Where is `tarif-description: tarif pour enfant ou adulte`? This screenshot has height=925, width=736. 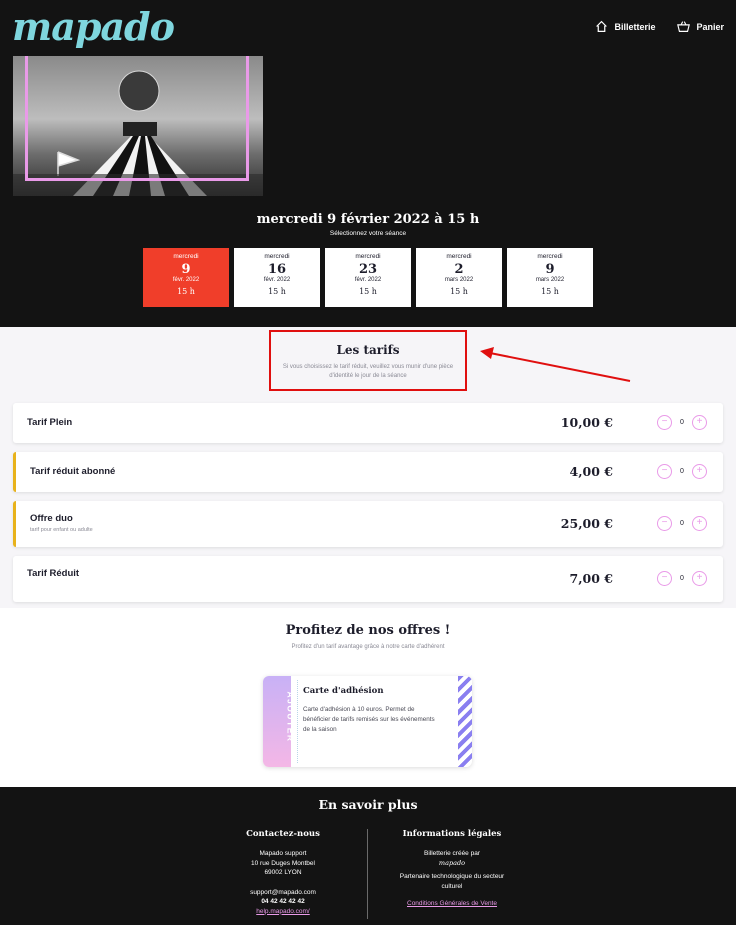 tarif-description: tarif pour enfant ou adulte is located at coordinates (61, 530).